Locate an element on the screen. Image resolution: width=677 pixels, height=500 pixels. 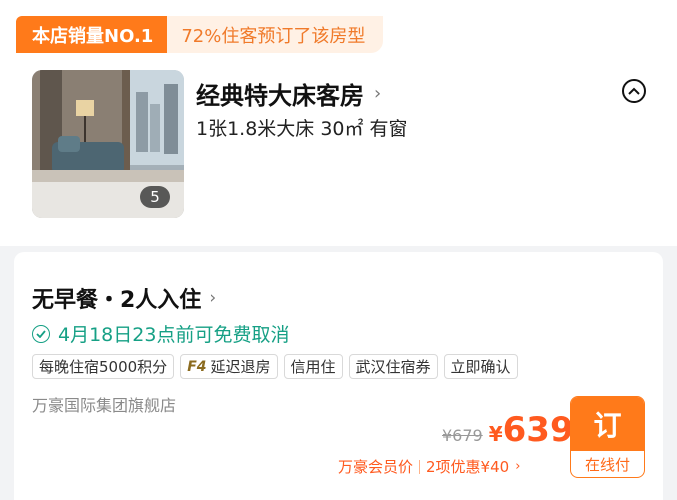
benefit-chip: 武汉住宿券 is located at coordinates (393, 366).